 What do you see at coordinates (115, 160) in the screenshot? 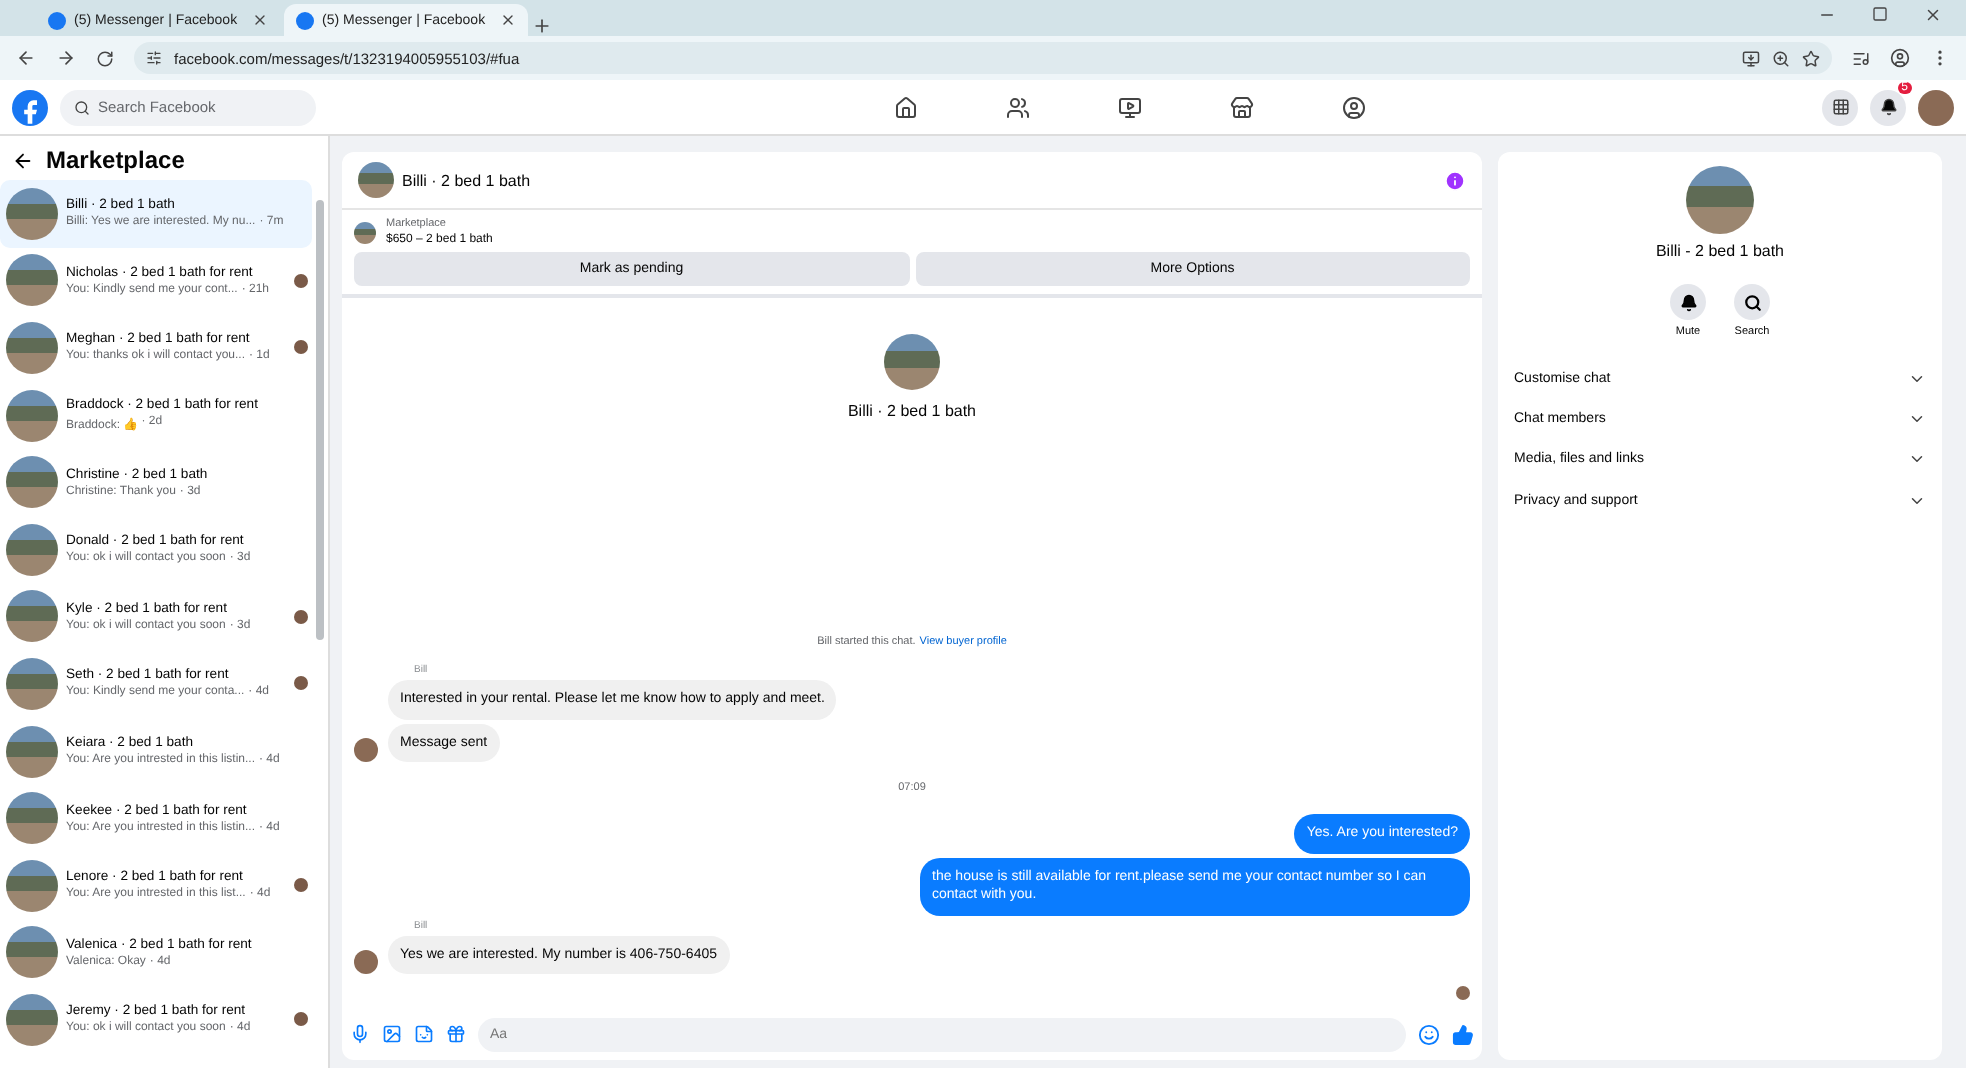
I see `sidebar-title: Marketplace` at bounding box center [115, 160].